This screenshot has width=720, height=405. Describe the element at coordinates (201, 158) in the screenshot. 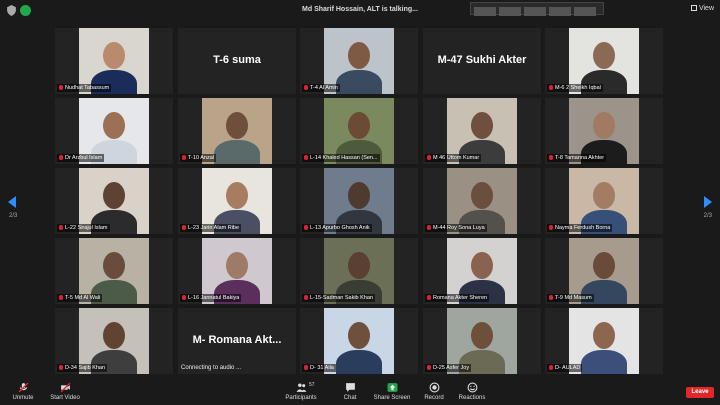

I see `participant-name: T-10 Anzal` at that location.